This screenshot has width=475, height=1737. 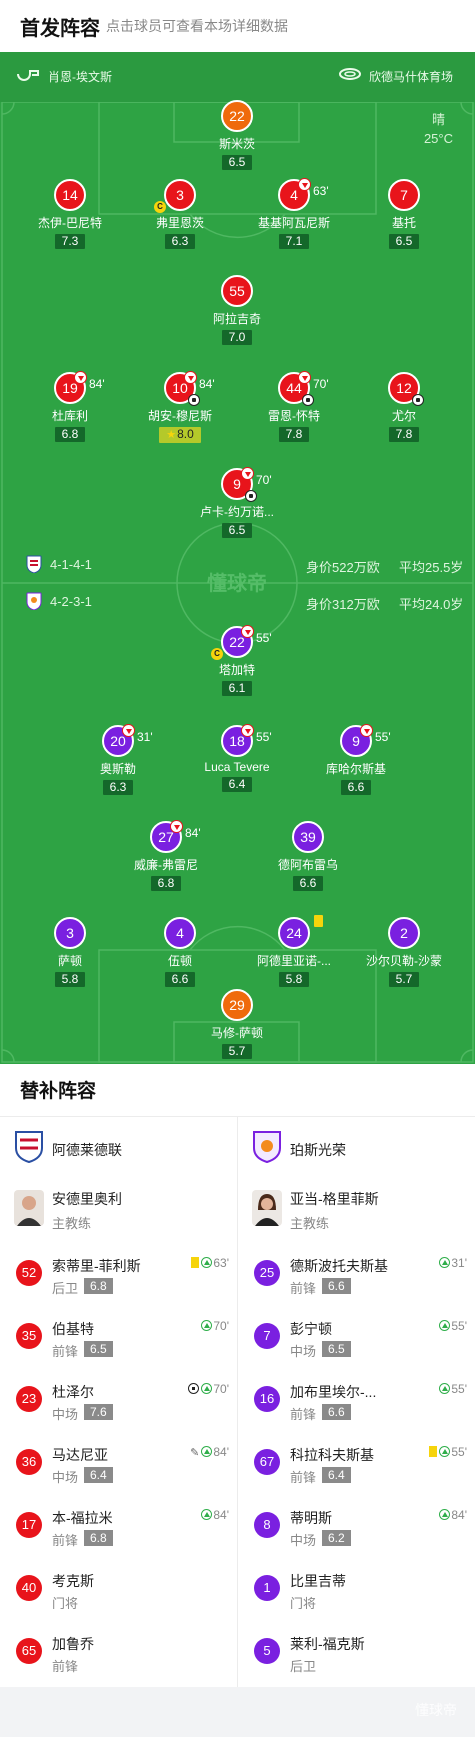 I want to click on player-number: 20 31', so click(x=127, y=740).